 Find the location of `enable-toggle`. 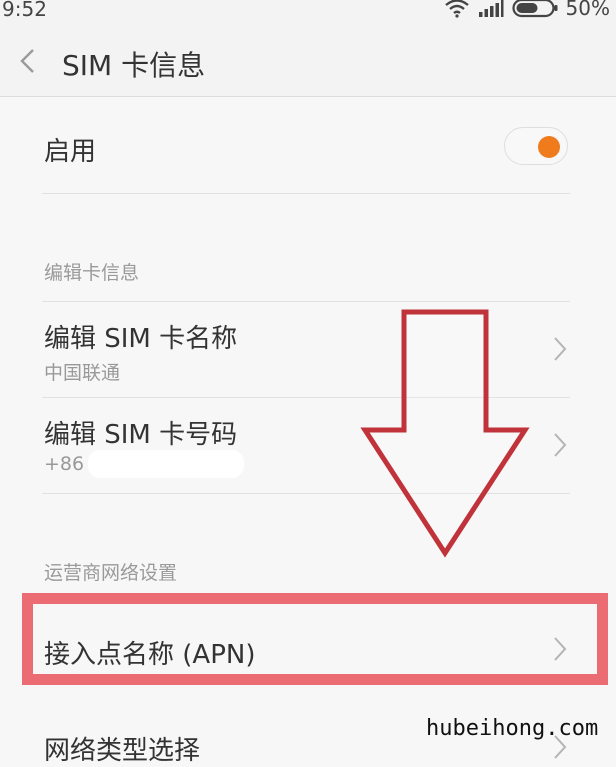

enable-toggle is located at coordinates (536, 146).